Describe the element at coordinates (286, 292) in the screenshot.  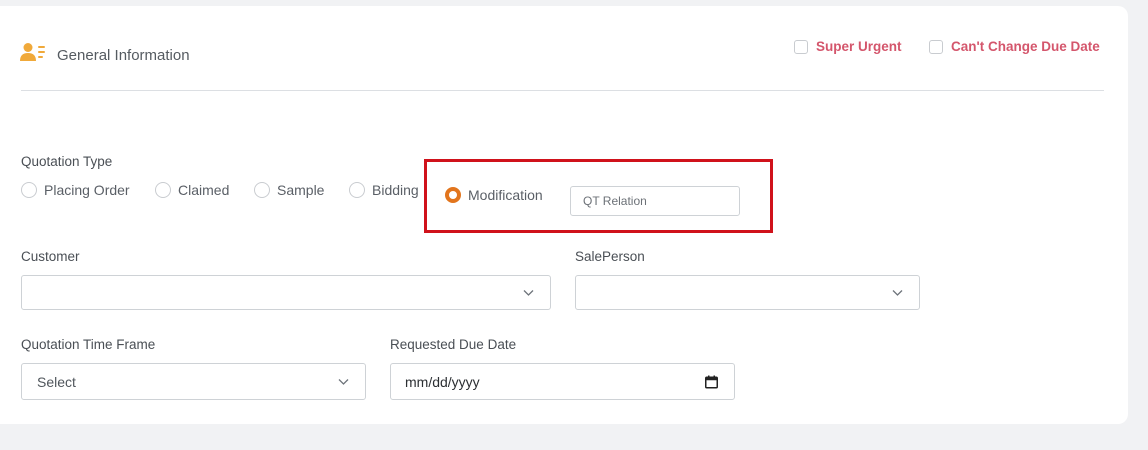
I see `customer-select` at that location.